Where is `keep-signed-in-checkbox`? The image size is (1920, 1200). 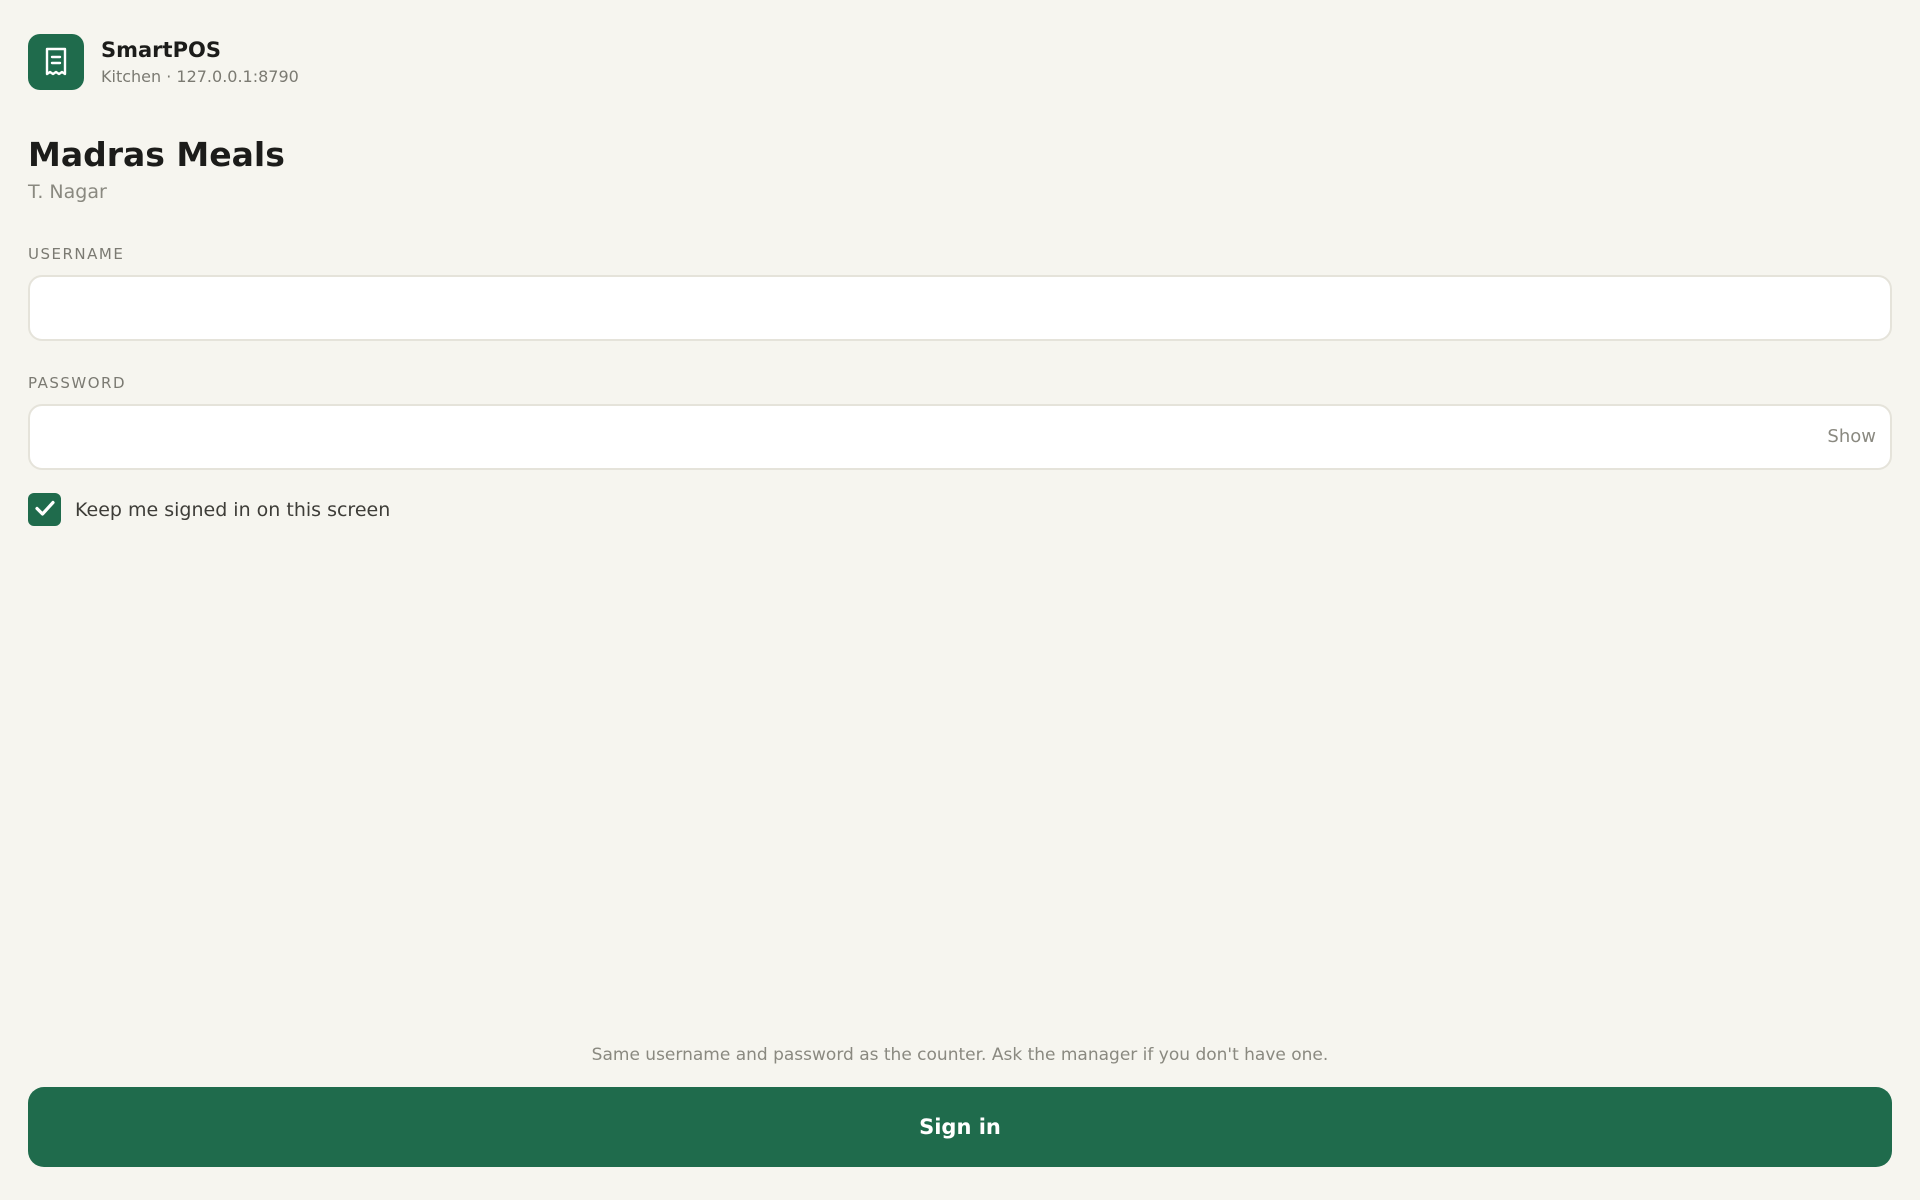
keep-signed-in-checkbox is located at coordinates (44, 509).